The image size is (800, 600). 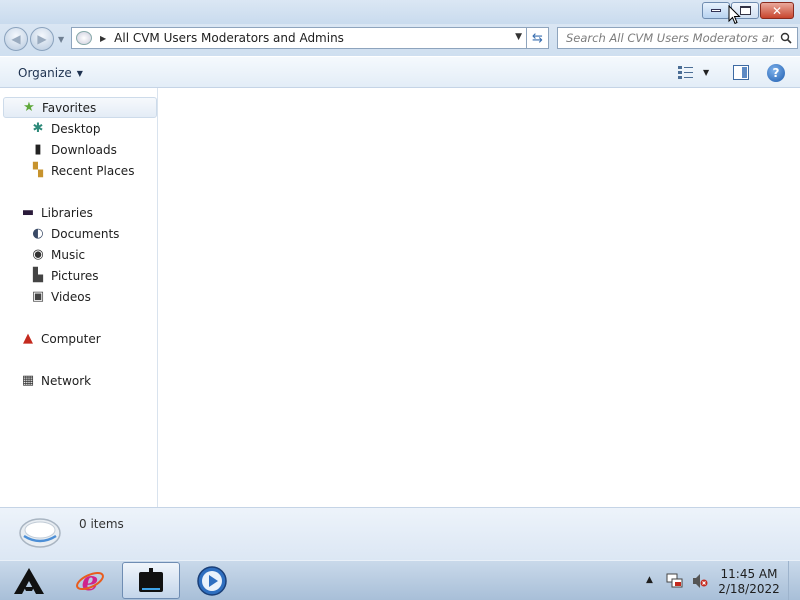 I want to click on music-icon: ◉, so click(x=38, y=254).